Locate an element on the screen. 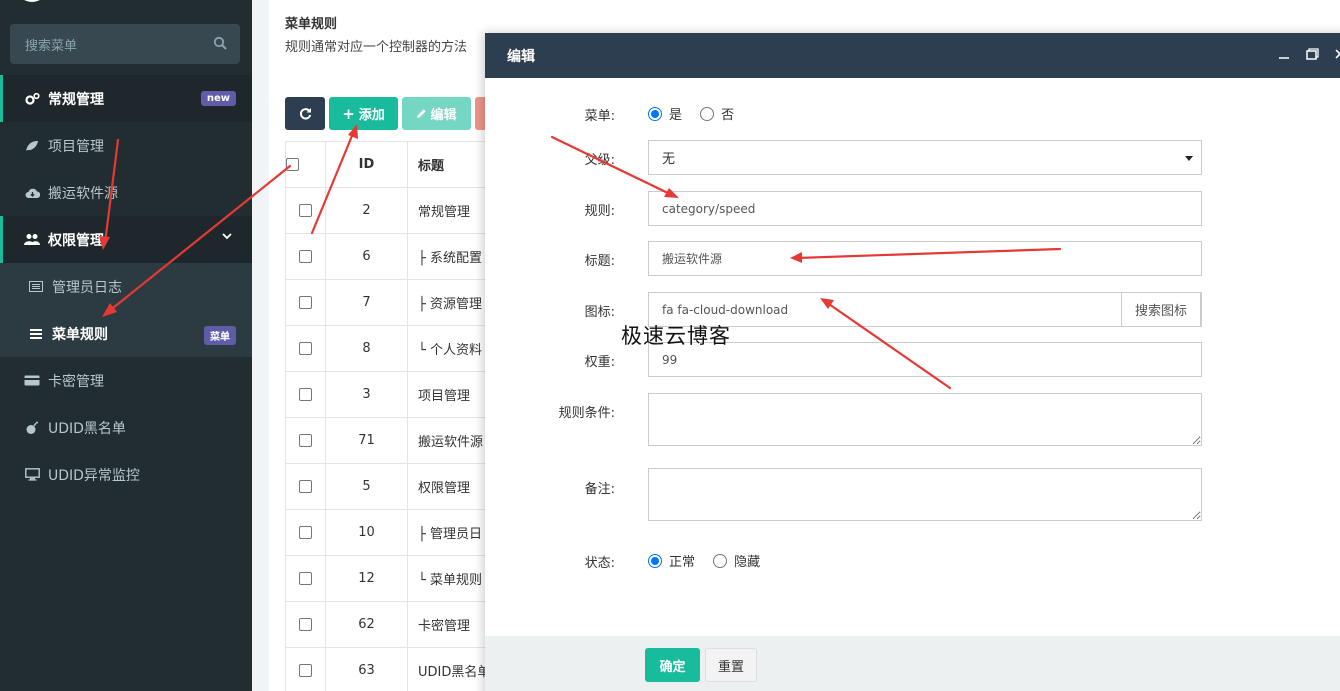 The width and height of the screenshot is (1340, 691). select-all-checkbox is located at coordinates (292, 164).